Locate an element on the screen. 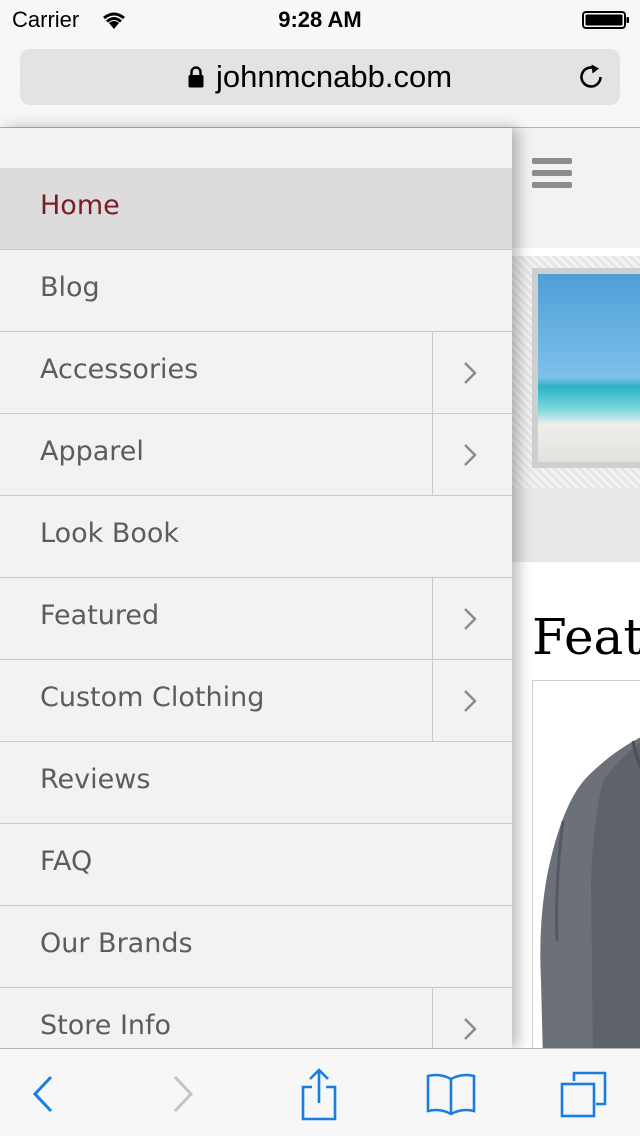  share-button is located at coordinates (319, 1094).